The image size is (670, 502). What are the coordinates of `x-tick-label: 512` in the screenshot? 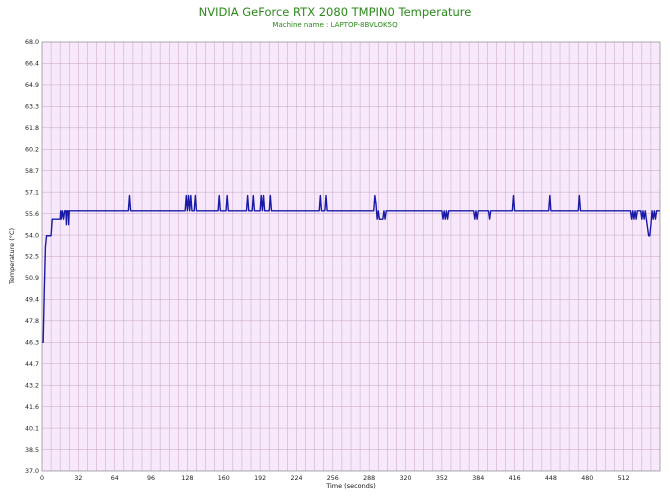 It's located at (624, 478).